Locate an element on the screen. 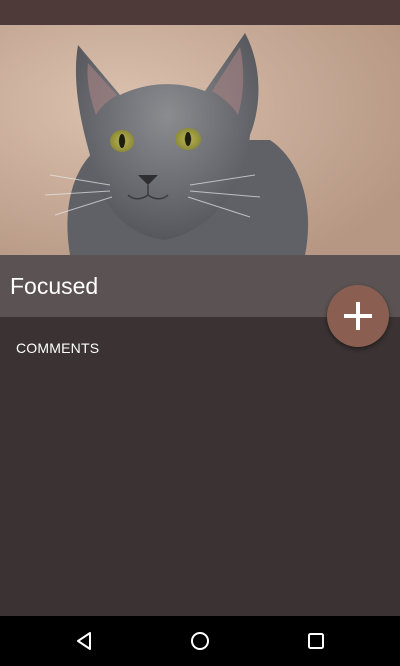 The image size is (400, 666). plus-icon is located at coordinates (358, 316).